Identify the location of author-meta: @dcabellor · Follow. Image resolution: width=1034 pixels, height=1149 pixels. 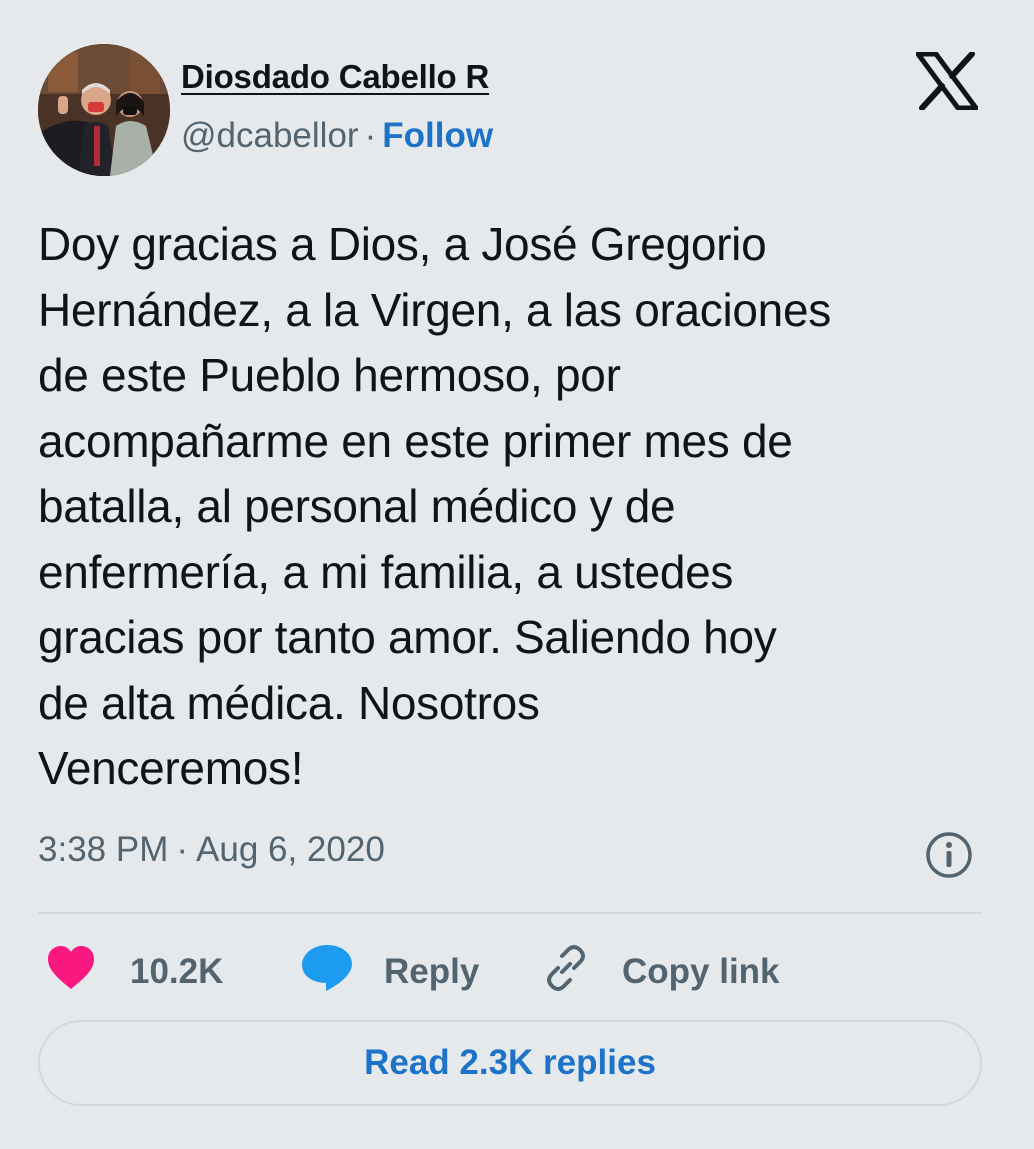
(337, 136).